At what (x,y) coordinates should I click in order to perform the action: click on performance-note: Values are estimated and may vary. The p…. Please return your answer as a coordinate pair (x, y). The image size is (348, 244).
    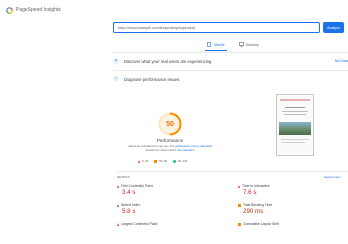
    Looking at the image, I should click on (170, 148).